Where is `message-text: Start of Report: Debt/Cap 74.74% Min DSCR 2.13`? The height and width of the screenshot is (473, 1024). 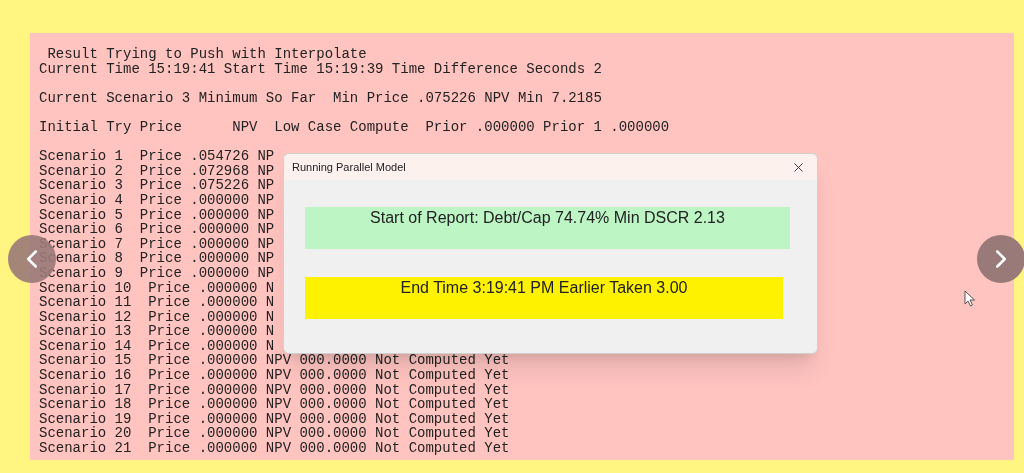 message-text: Start of Report: Debt/Cap 74.74% Min DSCR 2.13 is located at coordinates (547, 218).